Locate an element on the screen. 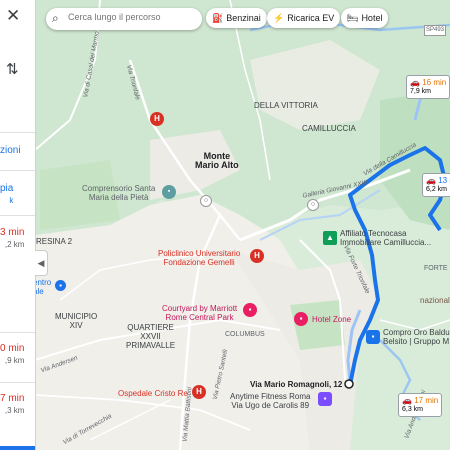 The image size is (450, 450). route-distance: 6,3 km is located at coordinates (413, 409).